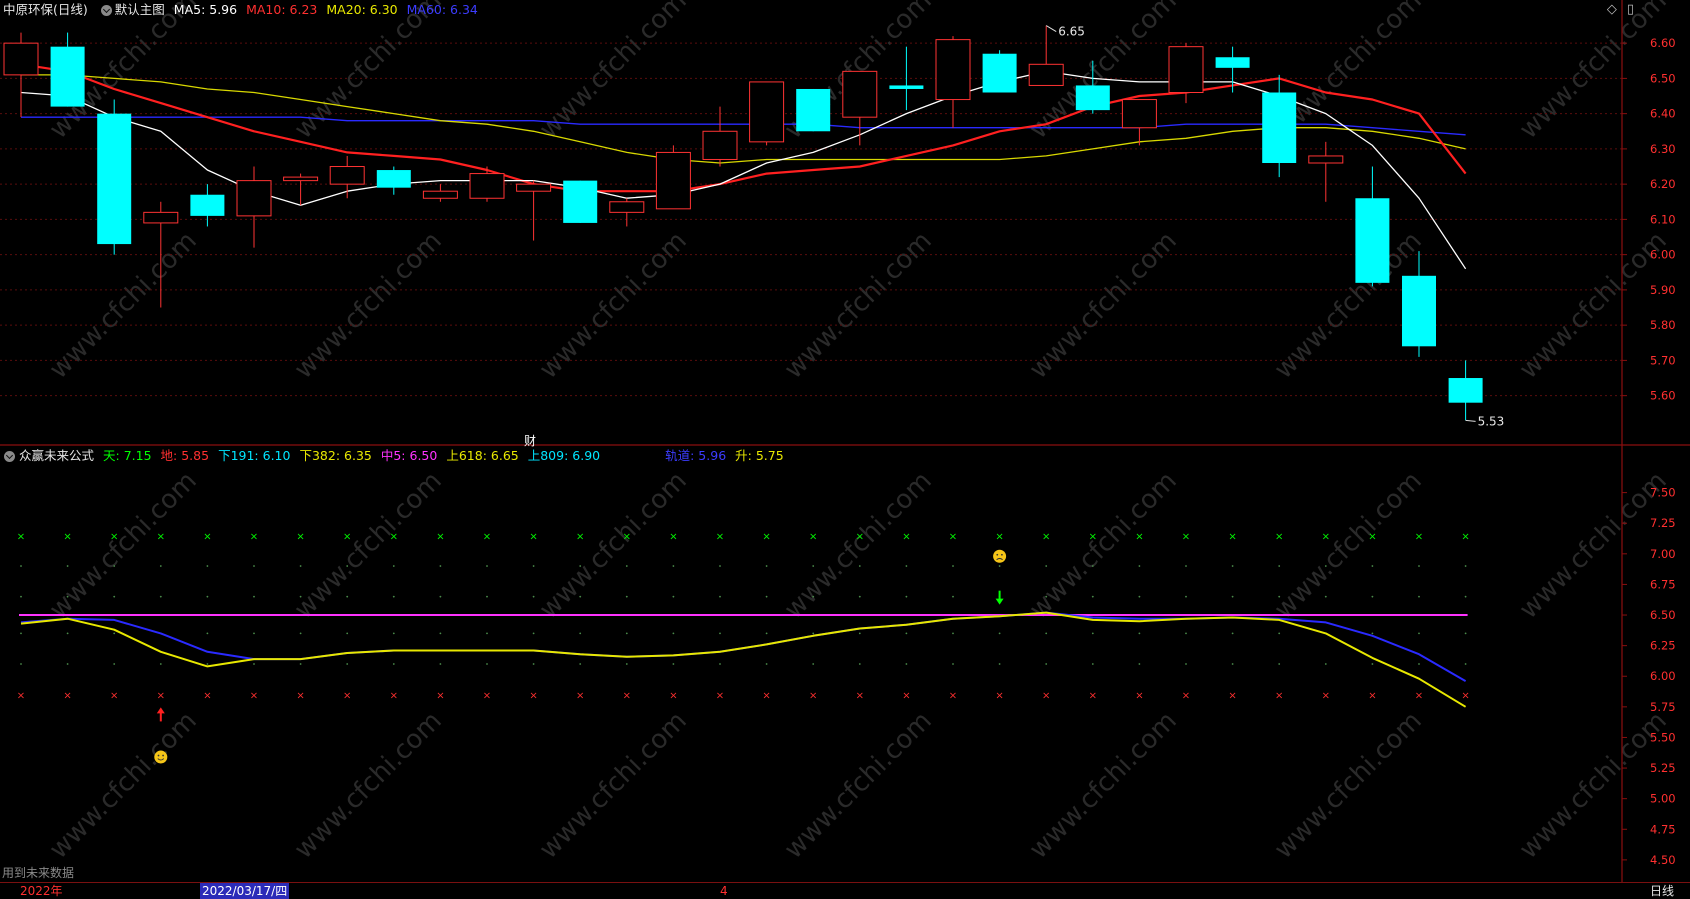 This screenshot has width=1690, height=899. I want to click on price-tick-label: 5.60, so click(1663, 396).